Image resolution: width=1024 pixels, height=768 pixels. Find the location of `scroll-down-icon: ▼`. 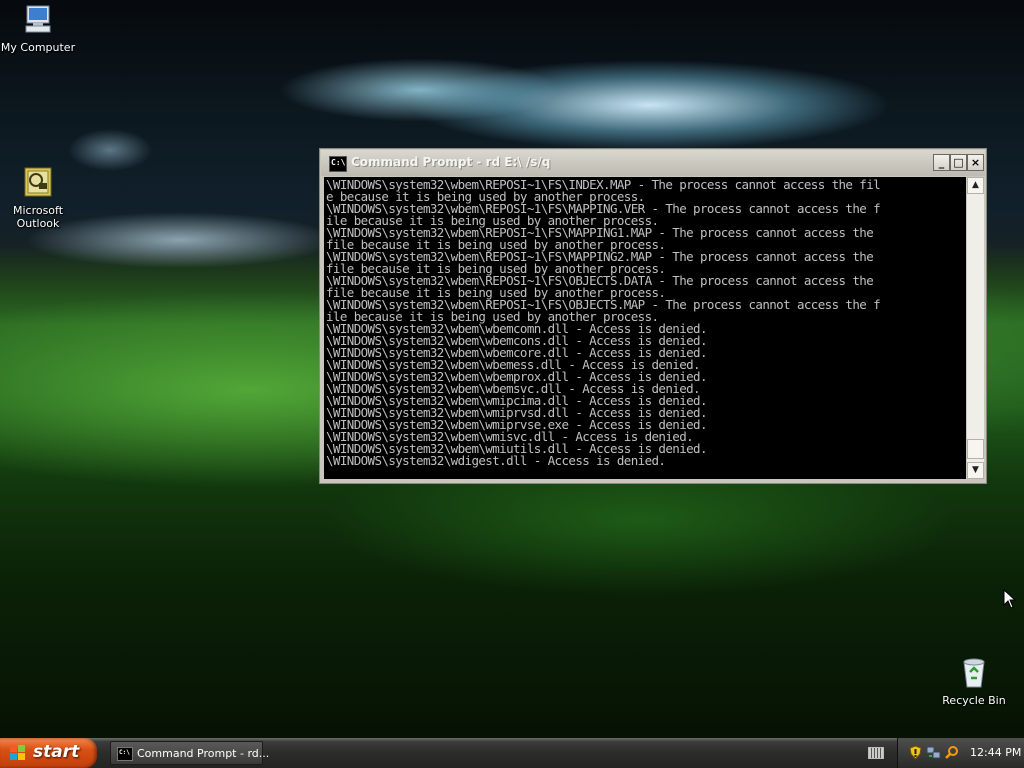

scroll-down-icon: ▼ is located at coordinates (975, 470).